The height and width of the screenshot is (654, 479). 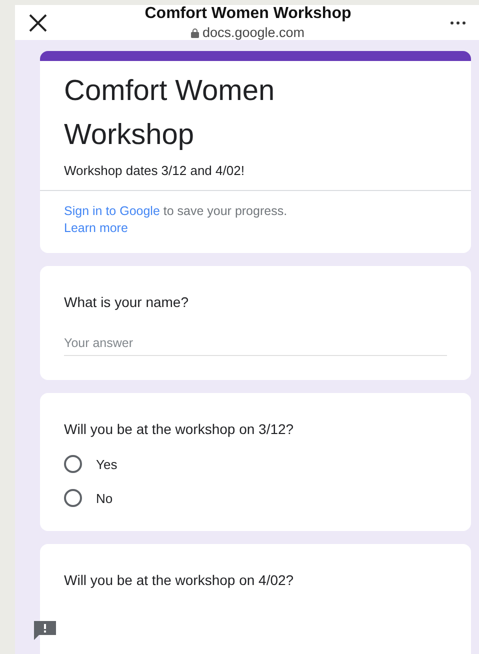 What do you see at coordinates (458, 22) in the screenshot?
I see `more-icon` at bounding box center [458, 22].